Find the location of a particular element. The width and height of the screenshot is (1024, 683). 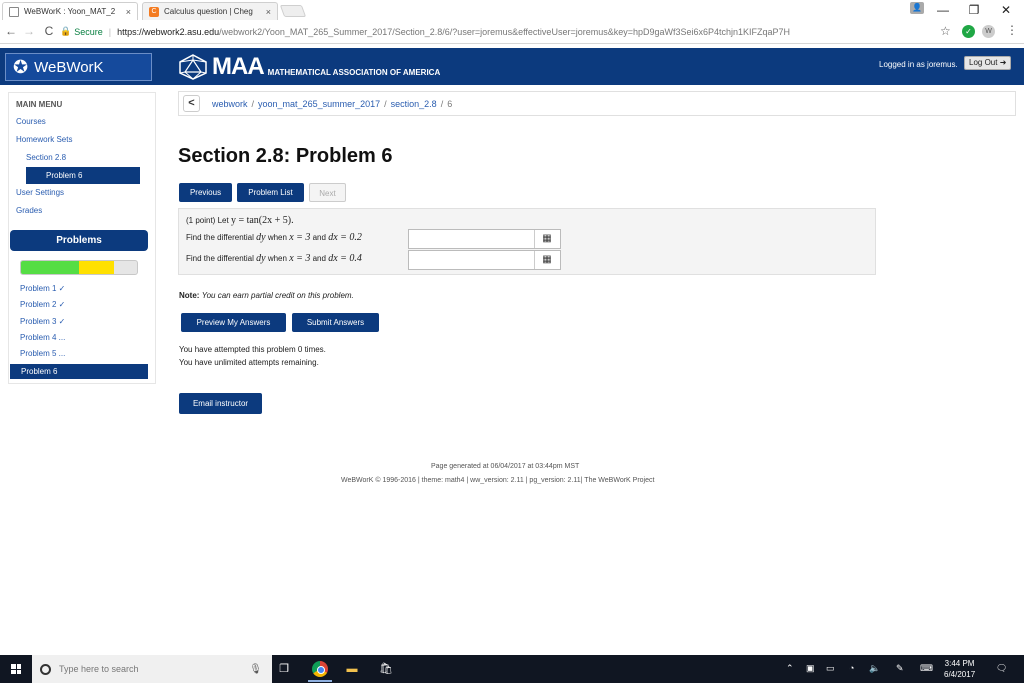

problem-list-item: Problem 3 ✓ is located at coordinates (42, 321).